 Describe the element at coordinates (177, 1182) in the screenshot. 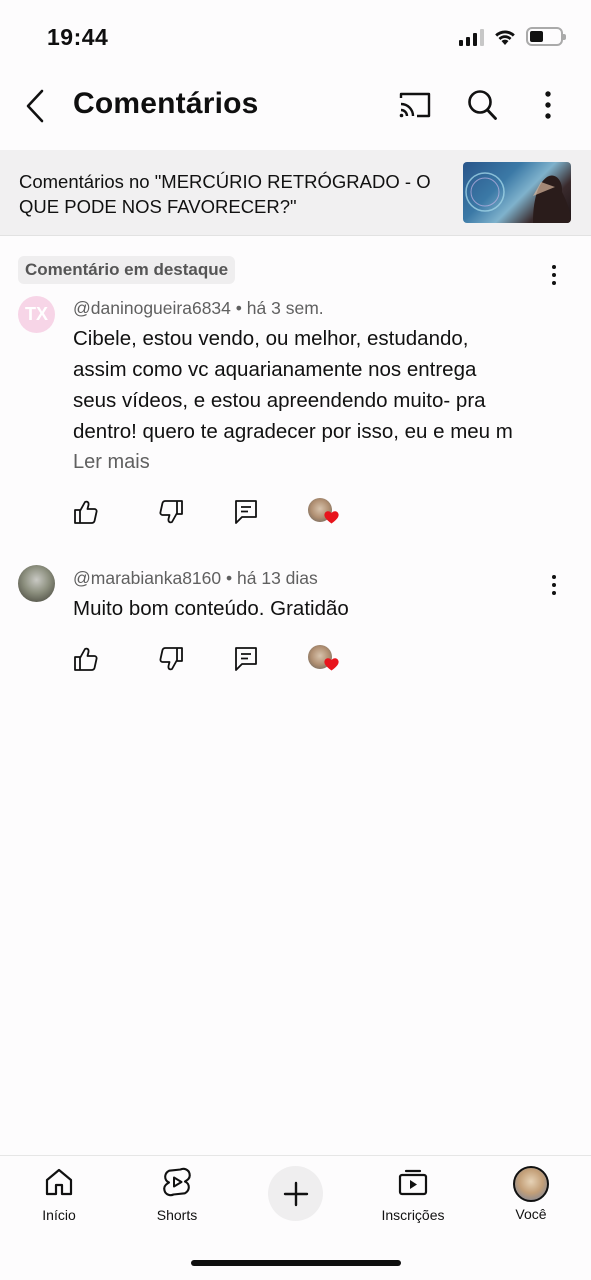

I see `shorts-icon` at that location.